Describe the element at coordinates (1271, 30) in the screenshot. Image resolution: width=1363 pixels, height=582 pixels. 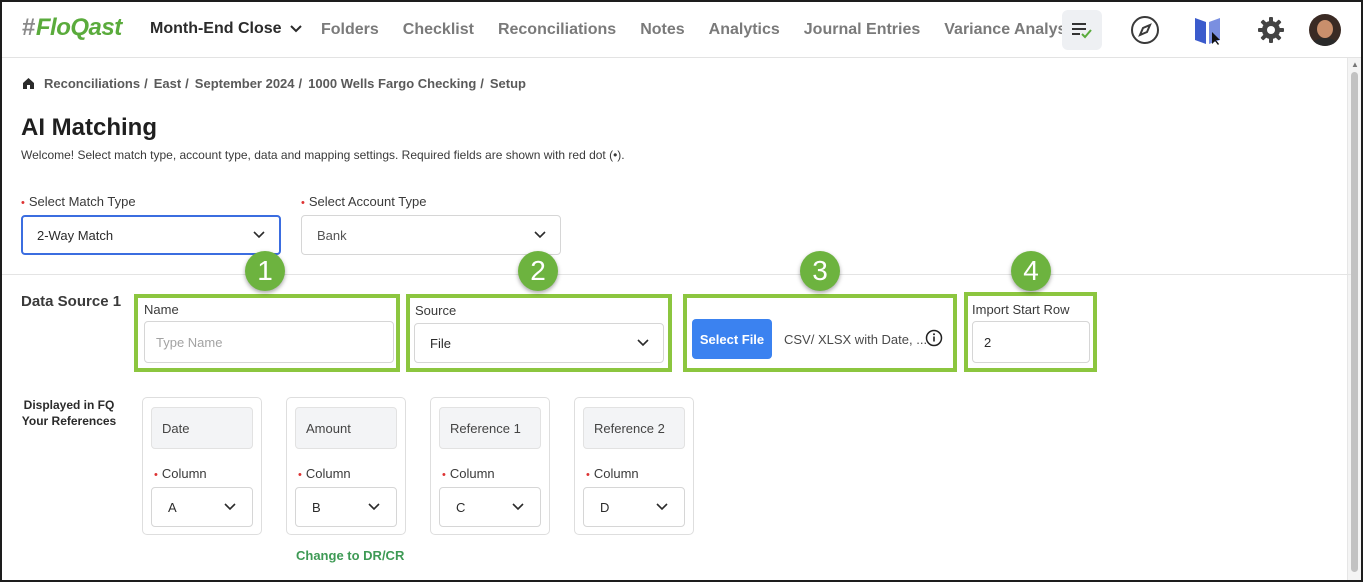
I see `settings-button` at that location.